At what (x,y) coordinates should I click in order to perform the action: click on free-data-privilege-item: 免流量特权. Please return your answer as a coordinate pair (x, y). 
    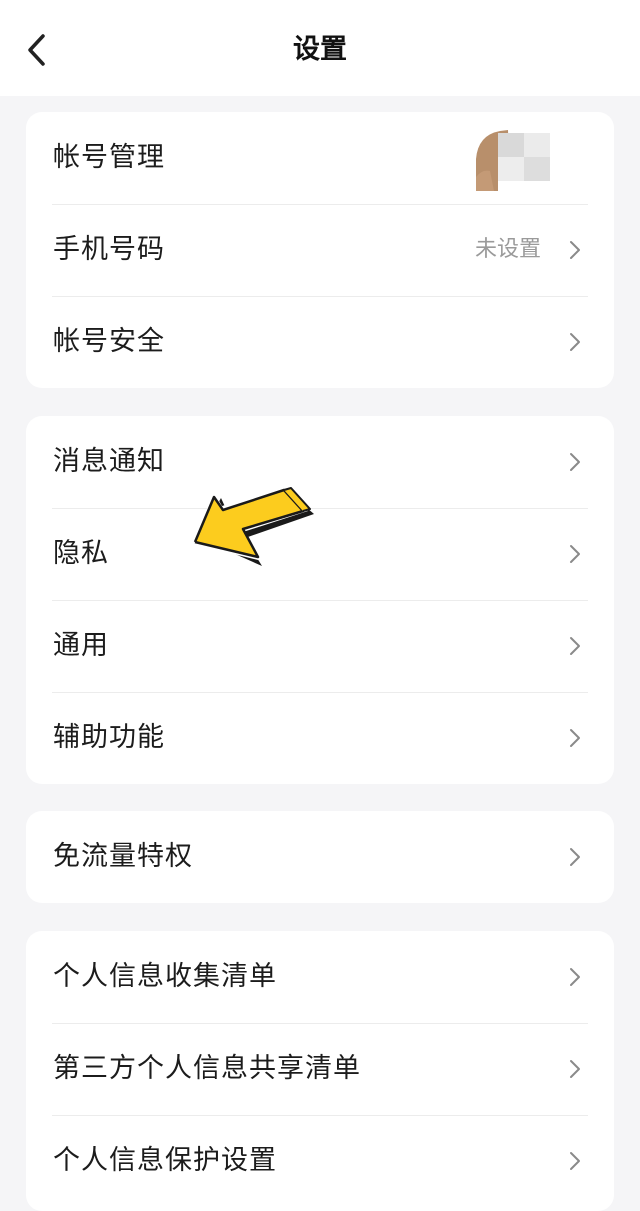
    Looking at the image, I should click on (320, 857).